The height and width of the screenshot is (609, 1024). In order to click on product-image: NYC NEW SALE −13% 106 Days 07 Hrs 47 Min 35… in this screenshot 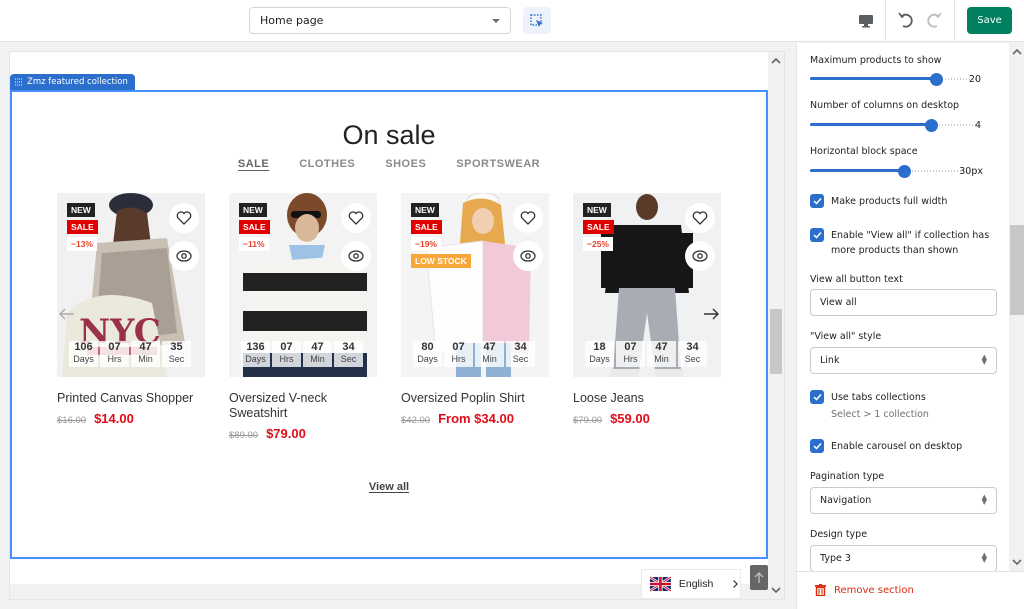, I will do `click(131, 285)`.